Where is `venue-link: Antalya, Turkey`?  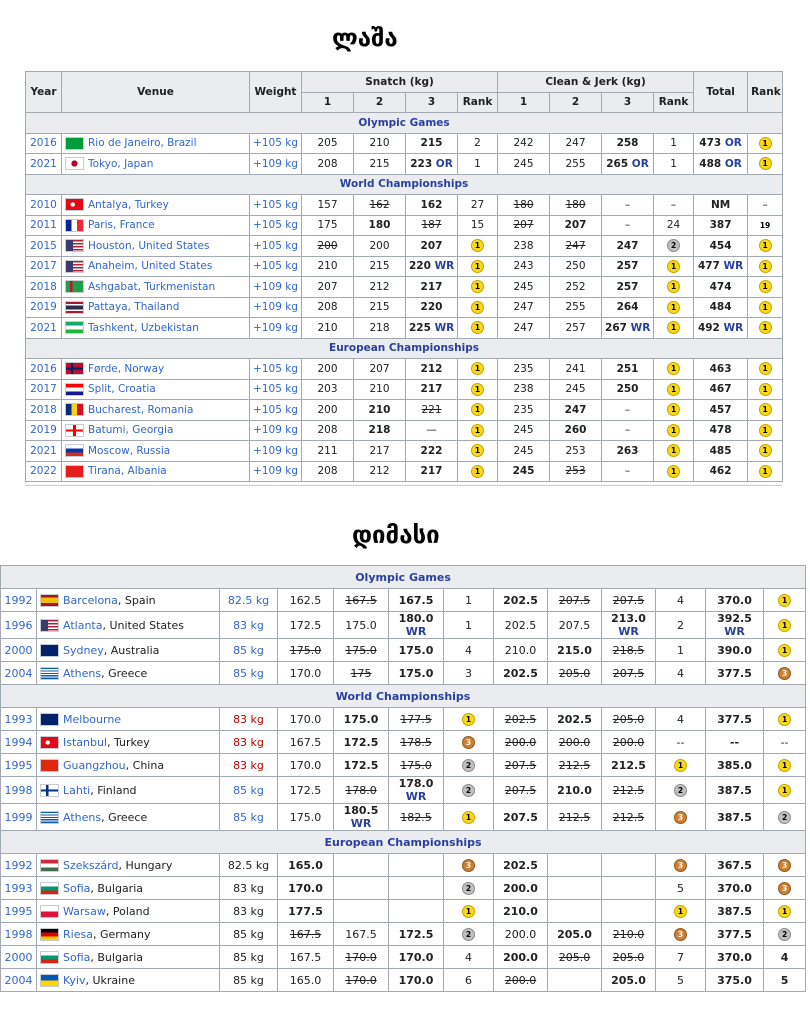
venue-link: Antalya, Turkey is located at coordinates (128, 205).